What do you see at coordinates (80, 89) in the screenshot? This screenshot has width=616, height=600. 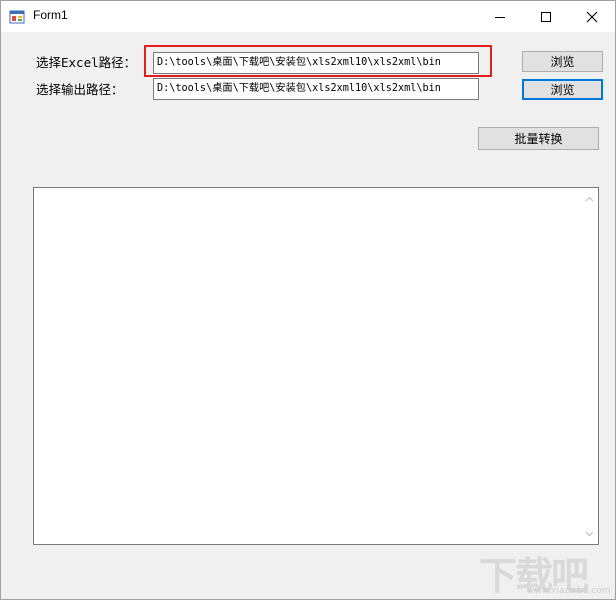 I see `output-path-label: 选择输出路径：` at bounding box center [80, 89].